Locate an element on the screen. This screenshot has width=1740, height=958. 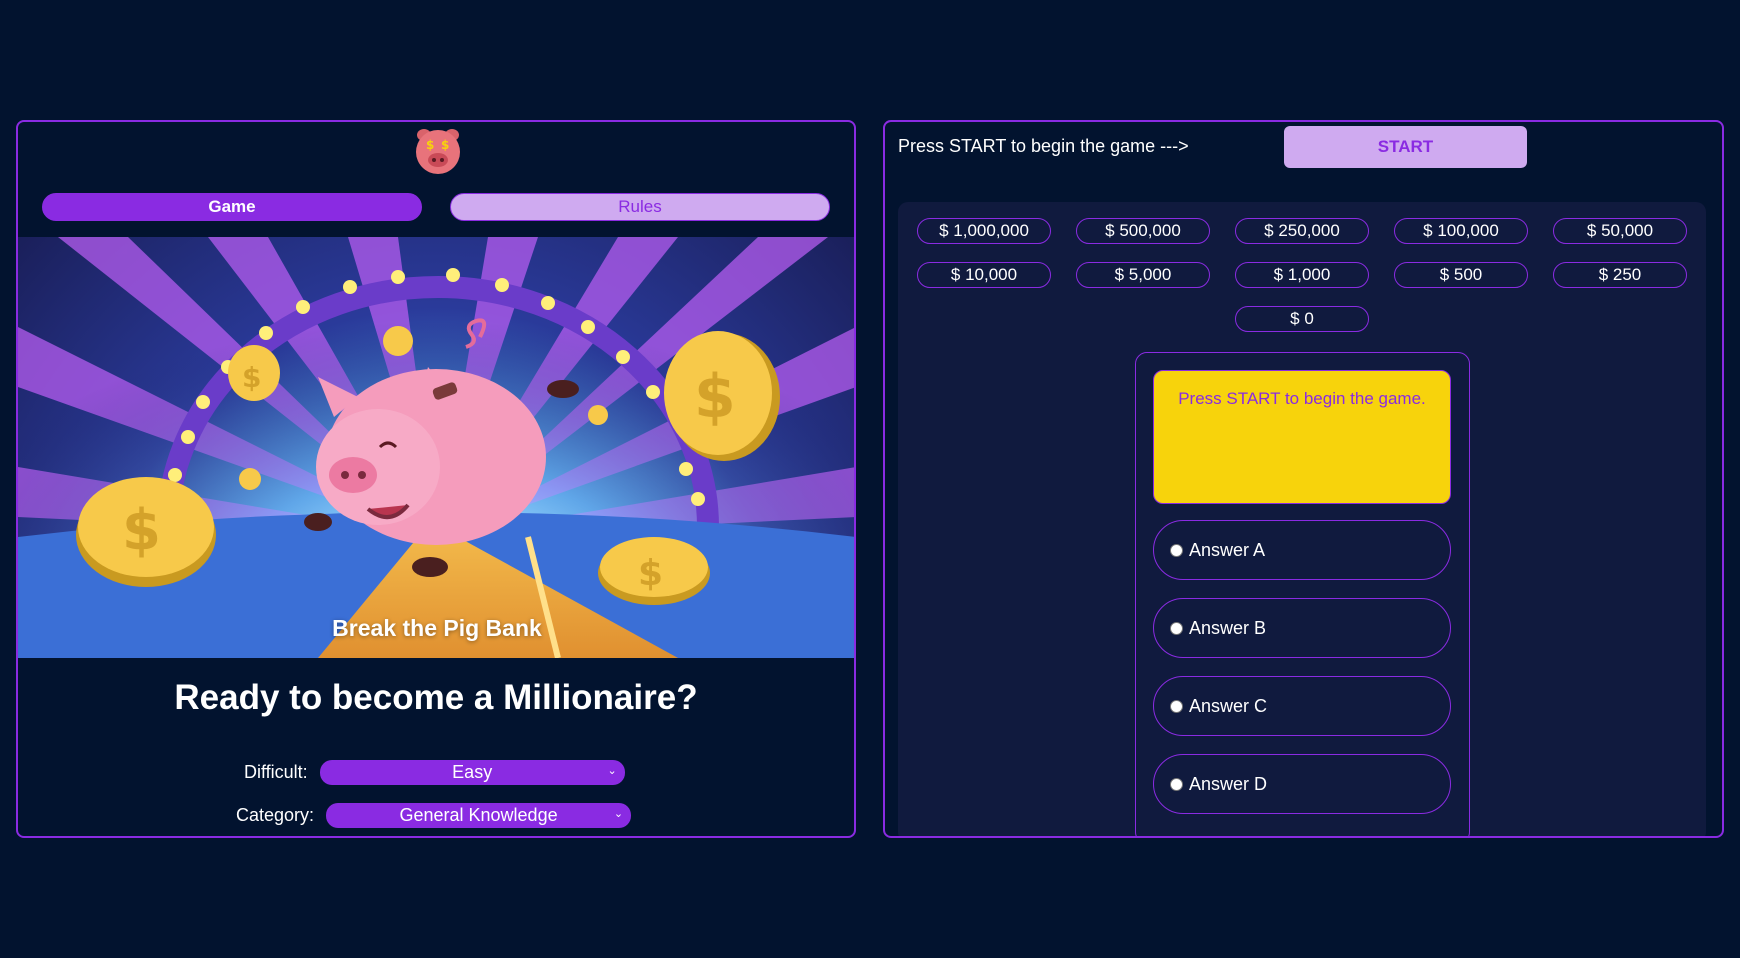
category-row: Category: General Knowledge ⌄ is located at coordinates (434, 815).